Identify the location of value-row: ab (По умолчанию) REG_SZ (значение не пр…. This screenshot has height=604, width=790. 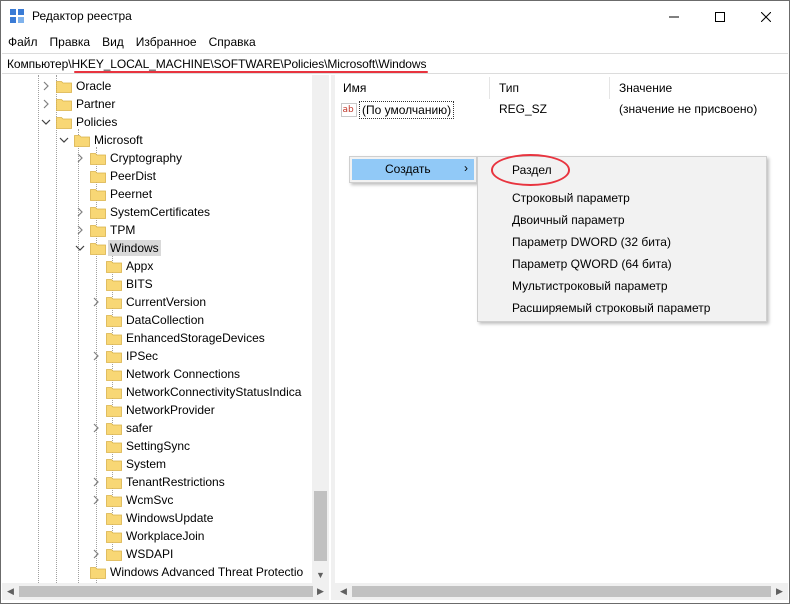
(561, 110).